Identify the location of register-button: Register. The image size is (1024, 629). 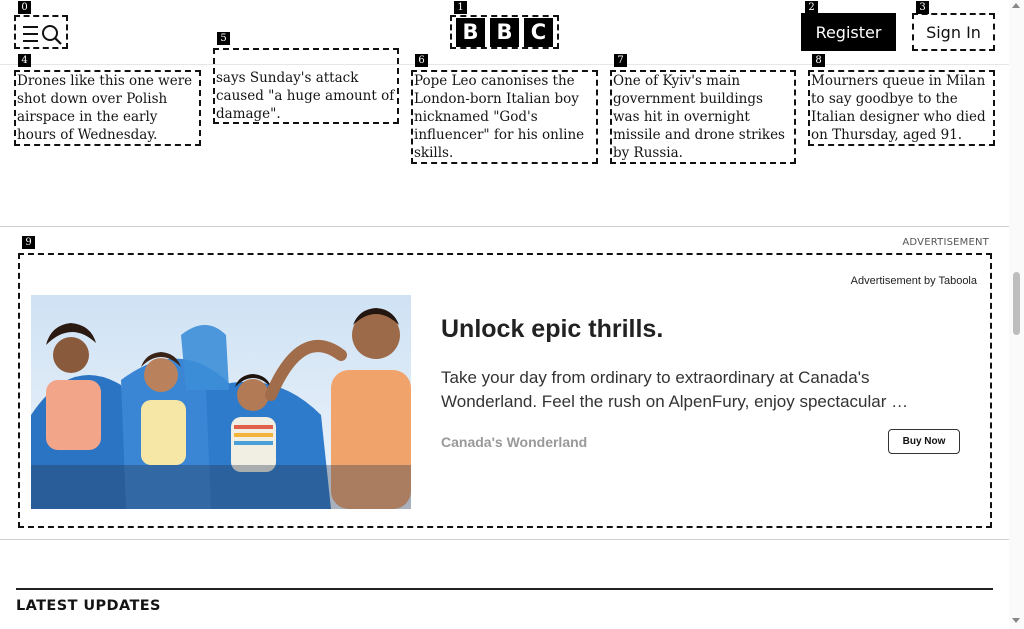
(848, 32).